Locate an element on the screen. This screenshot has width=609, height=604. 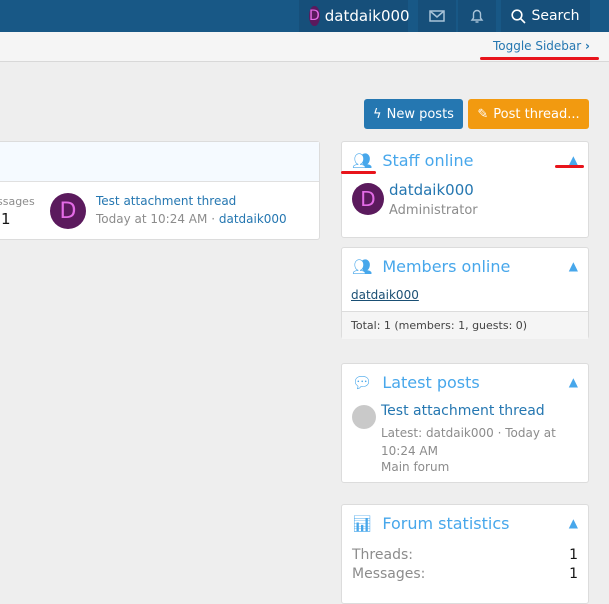
toggle-sidebar-label: Toggle Sidebar is located at coordinates (537, 46).